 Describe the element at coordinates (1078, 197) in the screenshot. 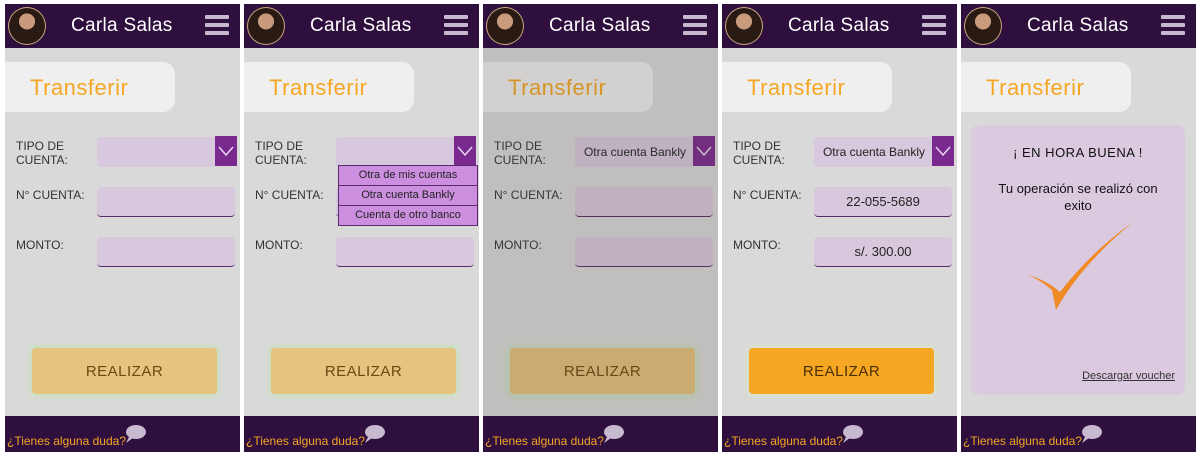

I see `success-message: Tu operación se realizó con exito` at that location.